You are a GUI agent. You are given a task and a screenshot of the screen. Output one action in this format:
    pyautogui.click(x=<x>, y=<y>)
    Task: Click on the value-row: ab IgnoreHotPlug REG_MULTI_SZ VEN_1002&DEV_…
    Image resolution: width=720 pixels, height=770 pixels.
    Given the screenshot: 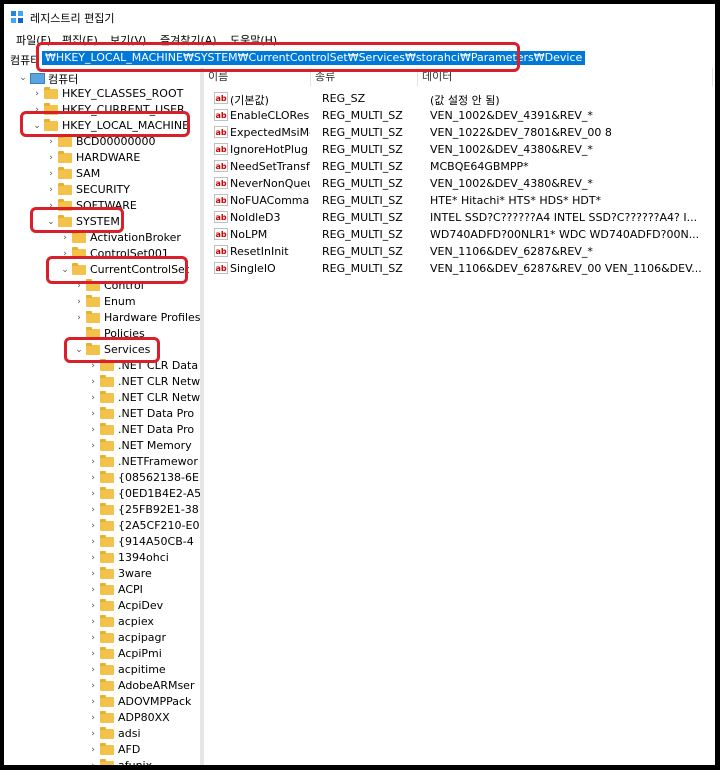 What is the action you would take?
    pyautogui.click(x=459, y=149)
    